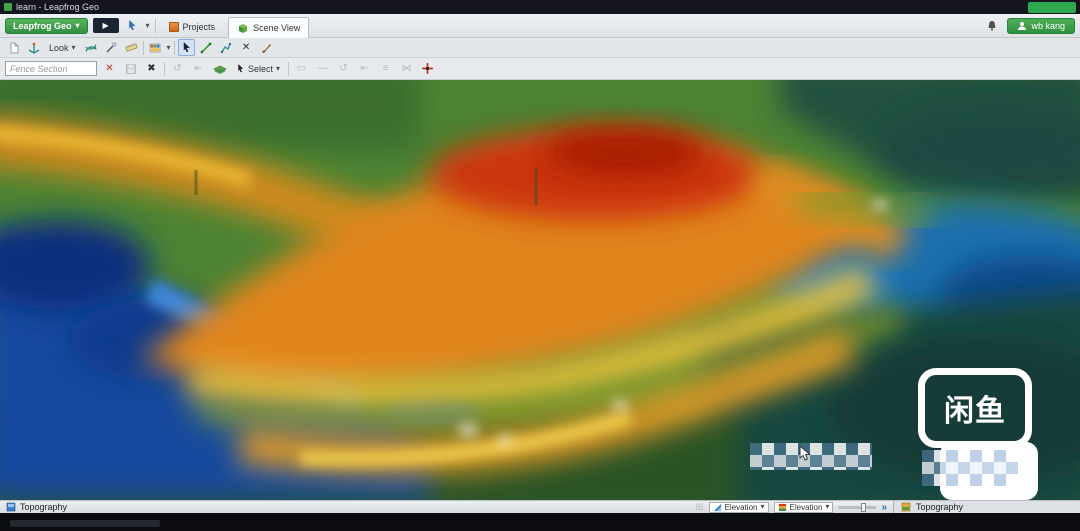 This screenshot has width=1080, height=531. What do you see at coordinates (226, 47) in the screenshot?
I see `draw-polyline-tool-icon` at bounding box center [226, 47].